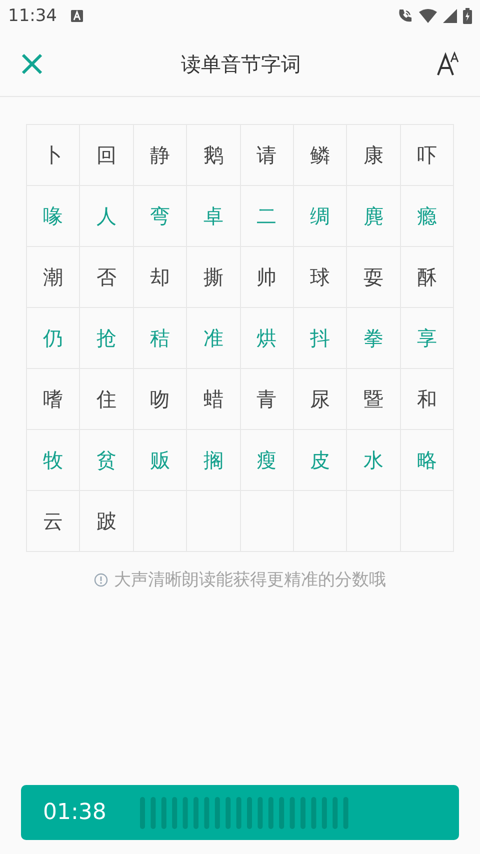 The image size is (480, 854). I want to click on hint-text: 大声清晰朗读能获得更精准的分数哦, so click(250, 580).